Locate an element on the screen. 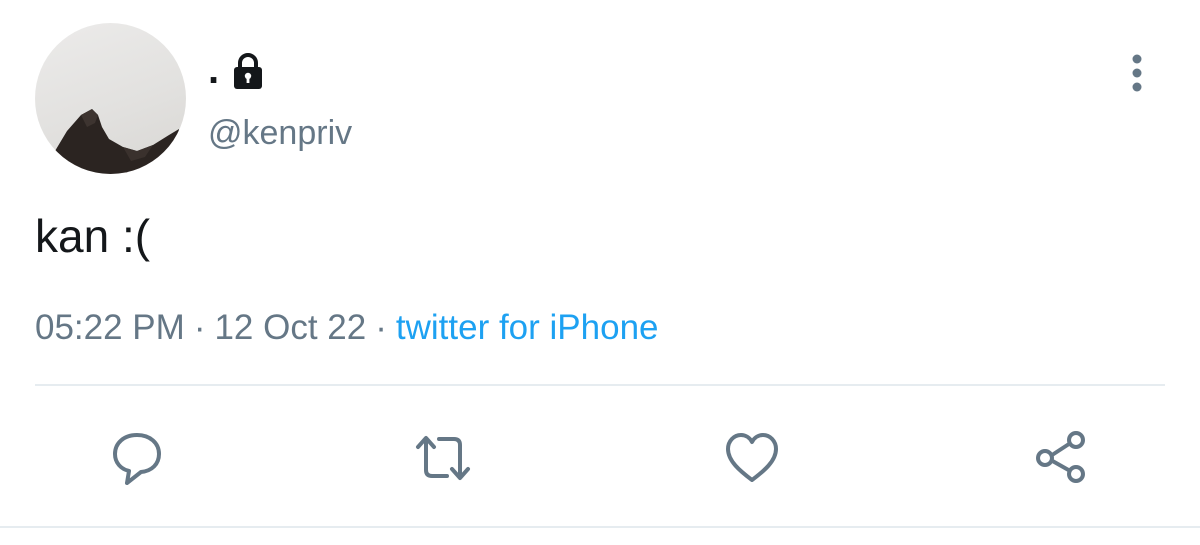 This screenshot has width=1200, height=545. bottom-border is located at coordinates (600, 527).